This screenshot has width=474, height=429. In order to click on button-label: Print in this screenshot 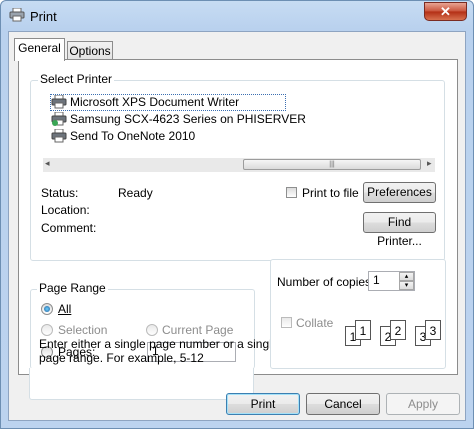, I will do `click(263, 404)`.